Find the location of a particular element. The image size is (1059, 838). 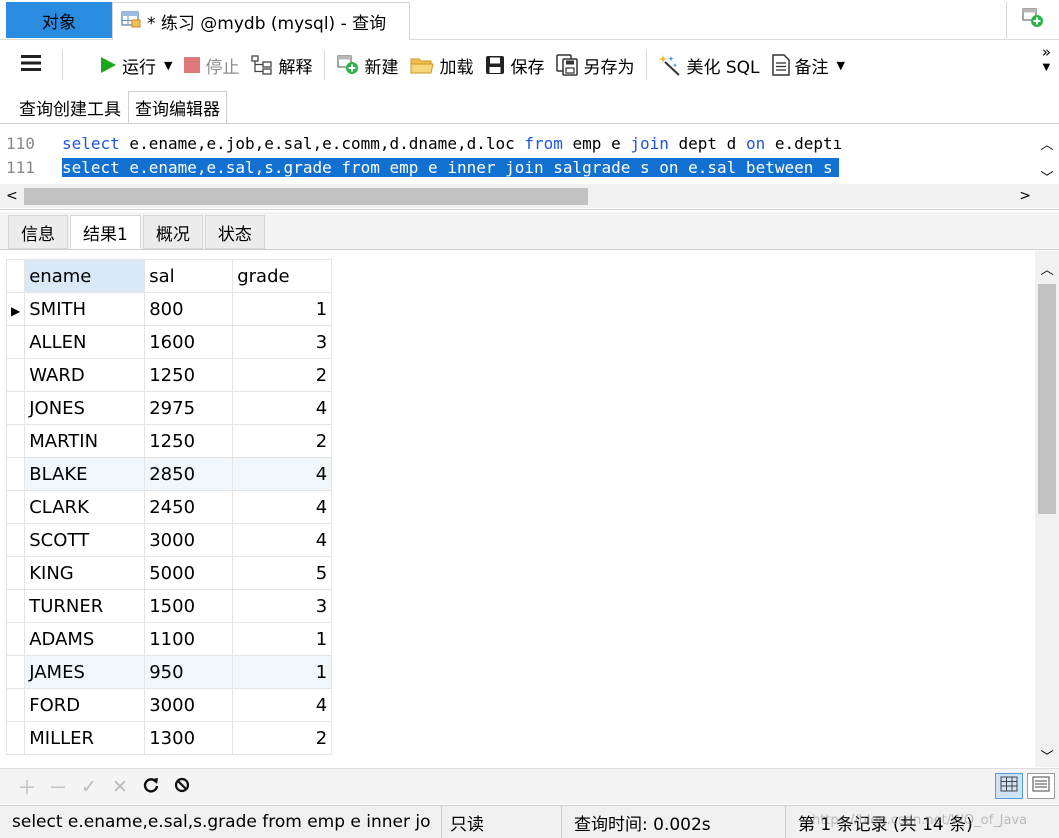

cell-ename: MARTIN is located at coordinates (85, 441).